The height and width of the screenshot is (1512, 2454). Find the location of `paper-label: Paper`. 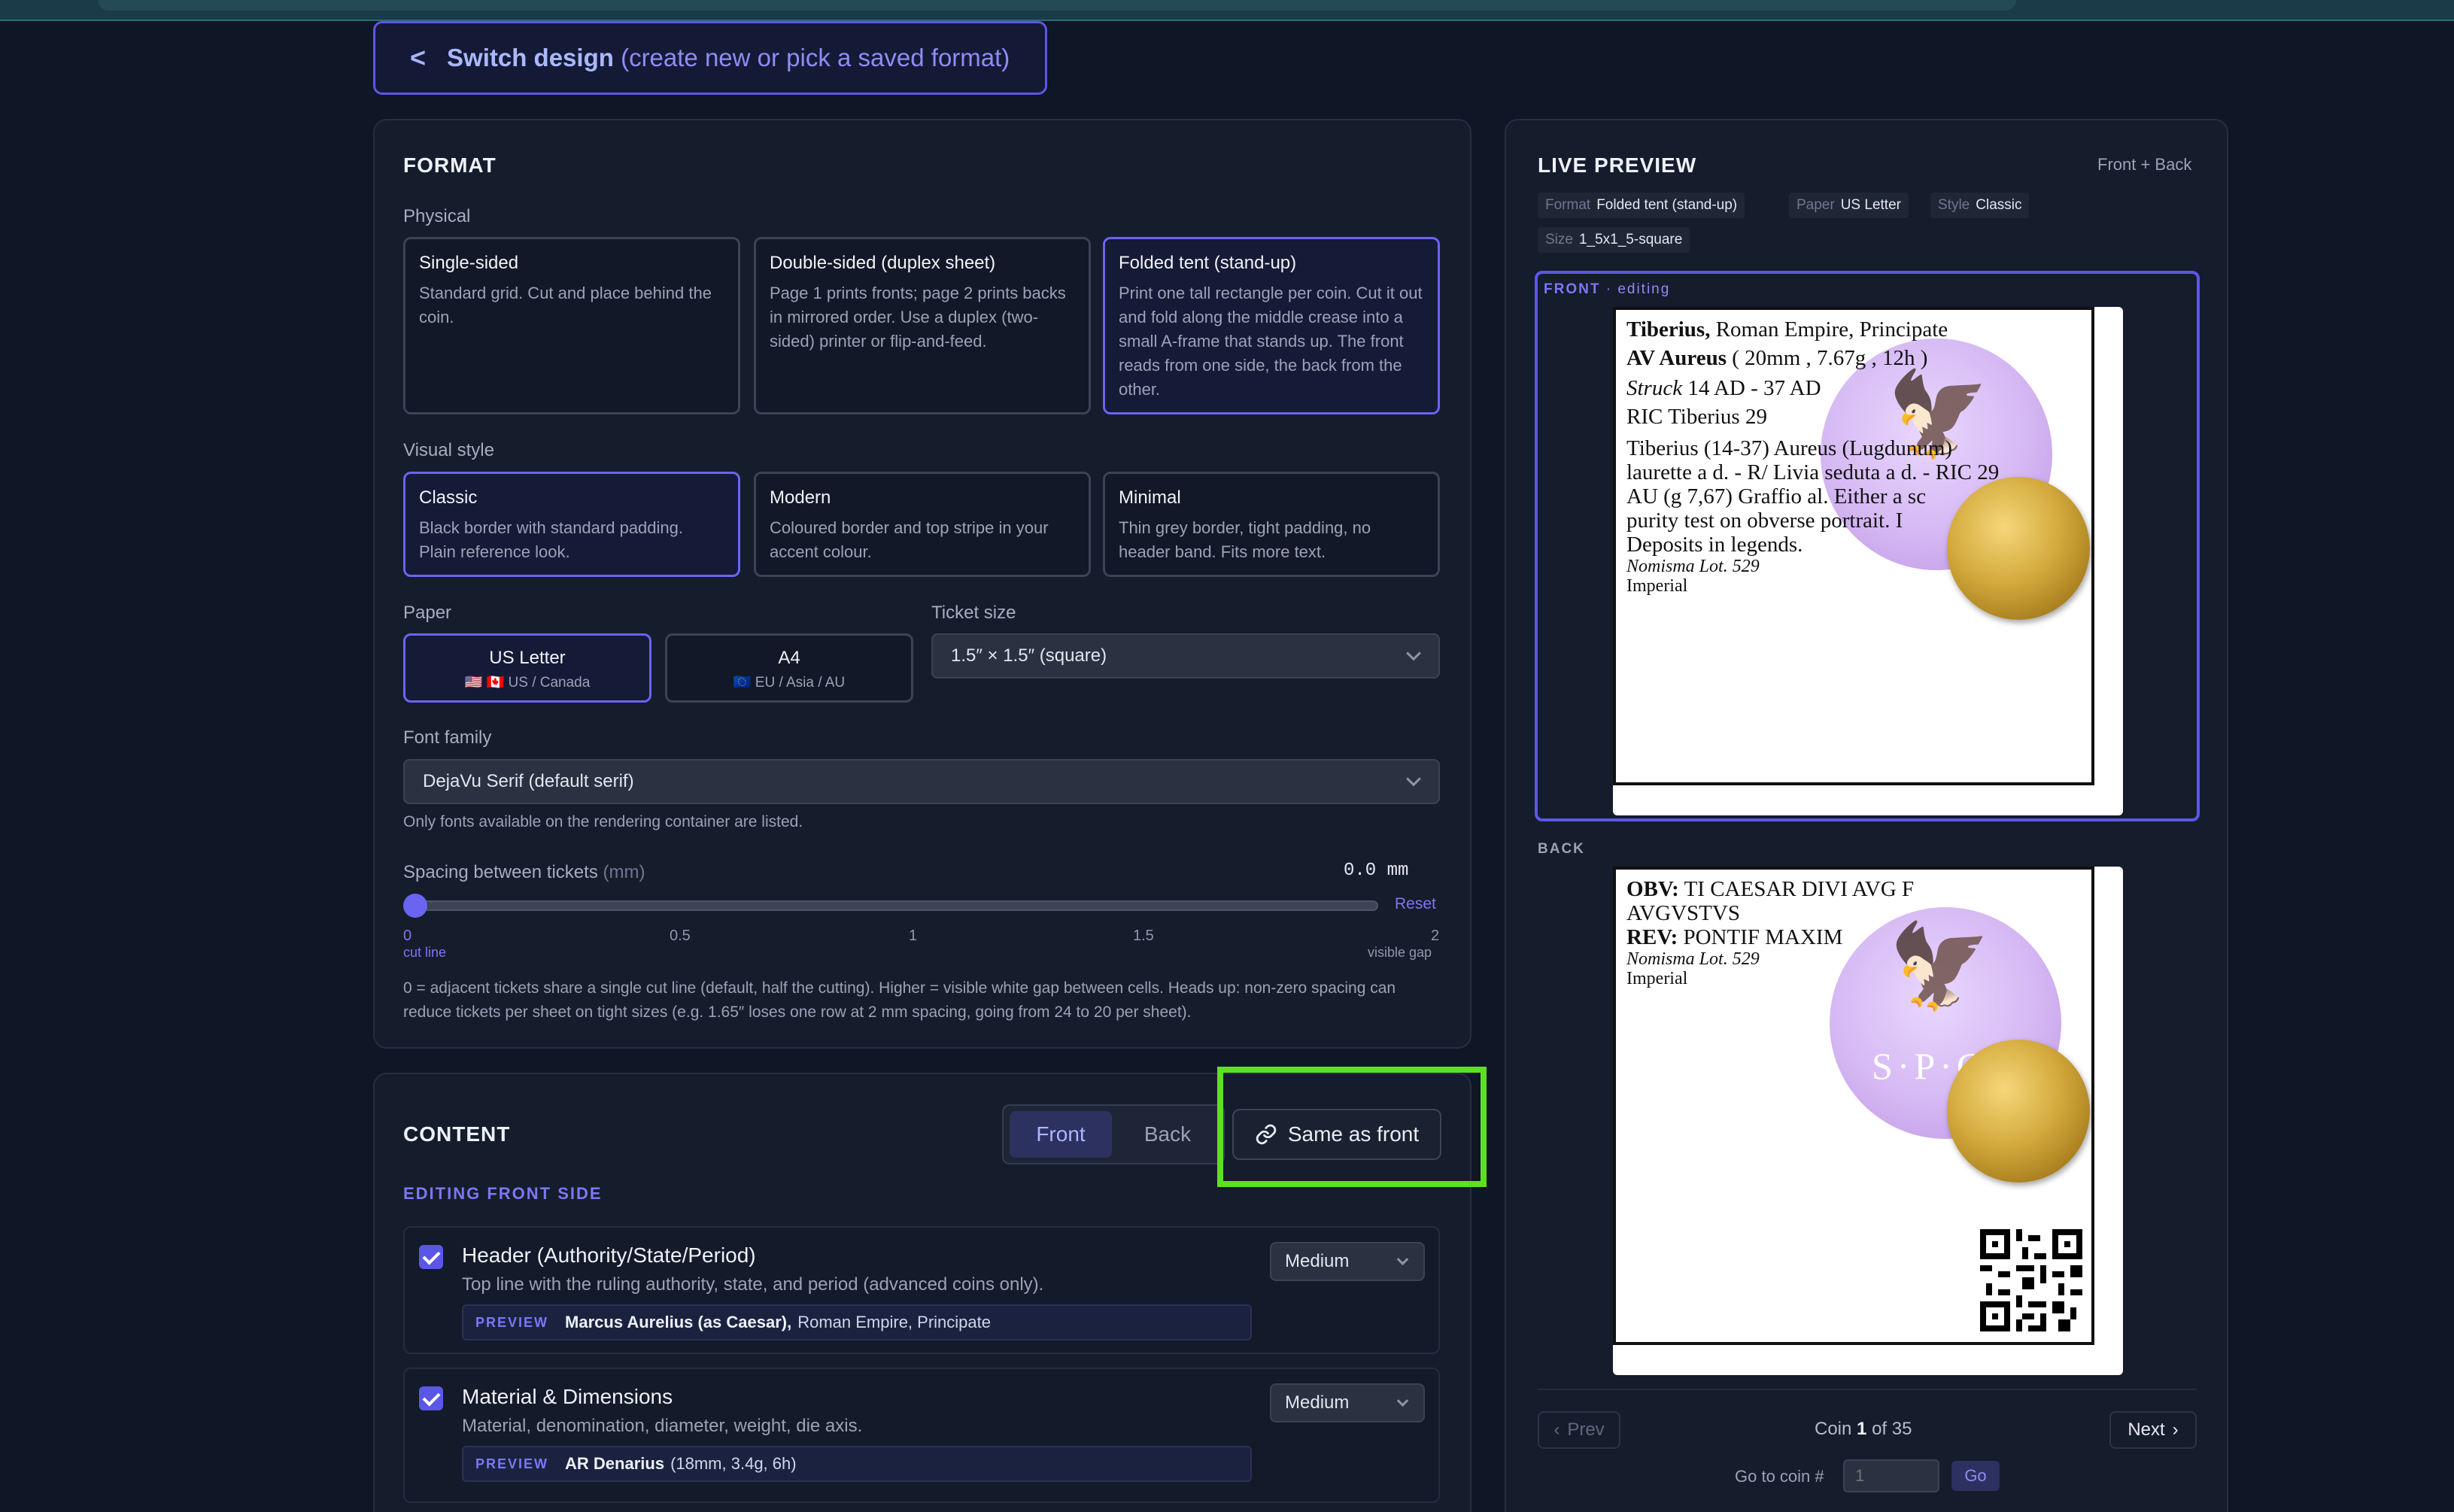

paper-label: Paper is located at coordinates (428, 613).